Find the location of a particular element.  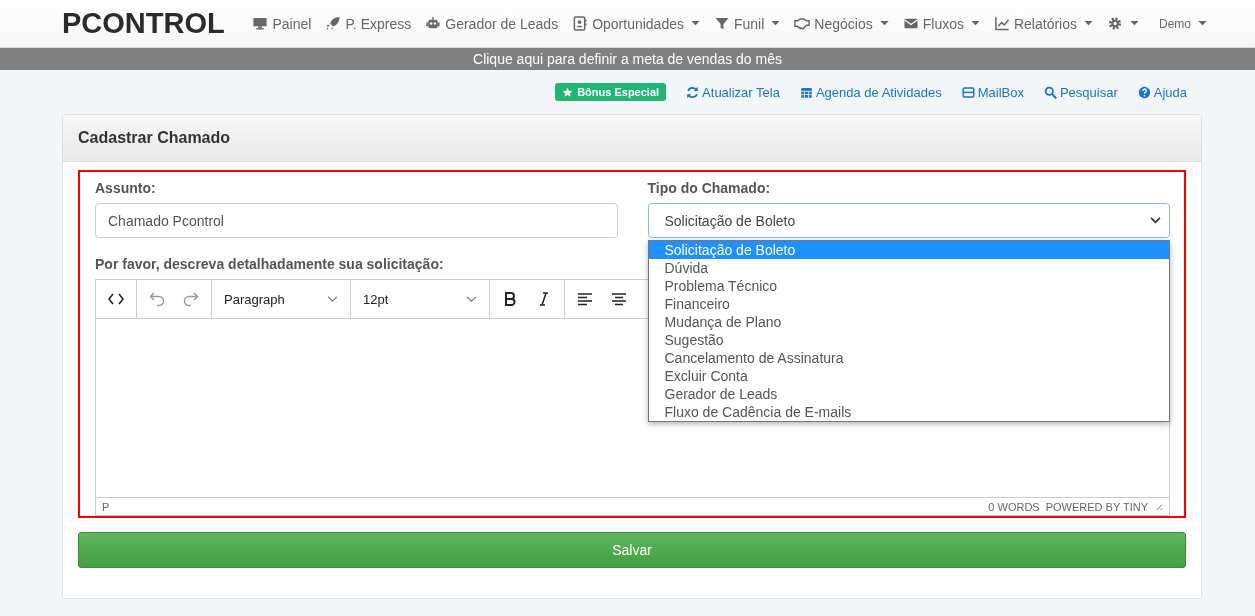

card-title: Cadastrar Chamado is located at coordinates (154, 138).